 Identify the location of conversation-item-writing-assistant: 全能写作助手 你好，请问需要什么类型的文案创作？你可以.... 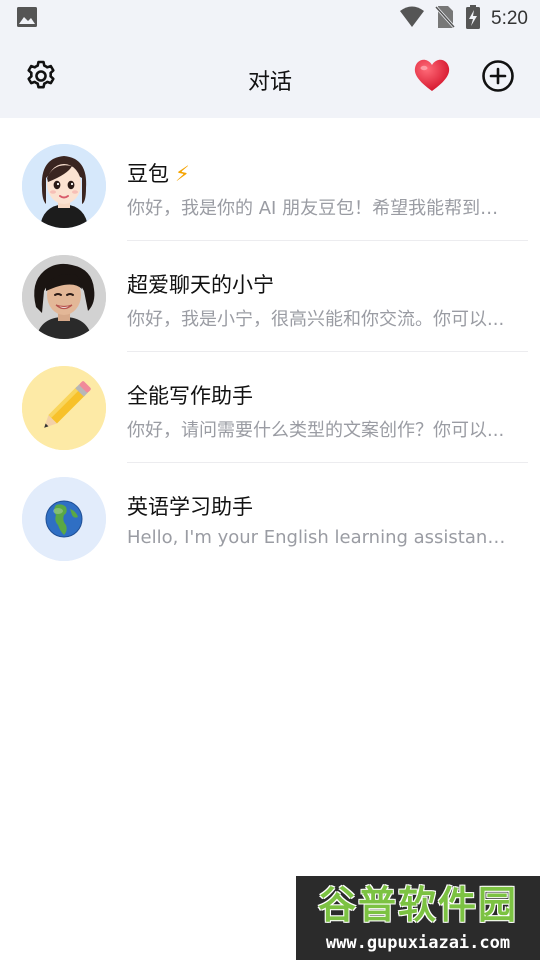
(270, 407).